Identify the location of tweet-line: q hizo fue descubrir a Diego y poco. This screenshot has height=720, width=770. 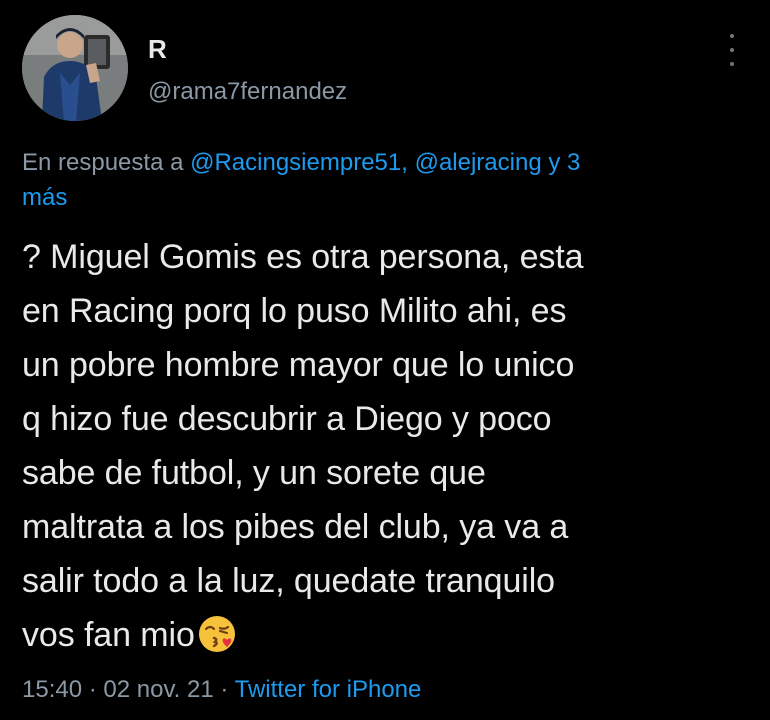
(287, 419).